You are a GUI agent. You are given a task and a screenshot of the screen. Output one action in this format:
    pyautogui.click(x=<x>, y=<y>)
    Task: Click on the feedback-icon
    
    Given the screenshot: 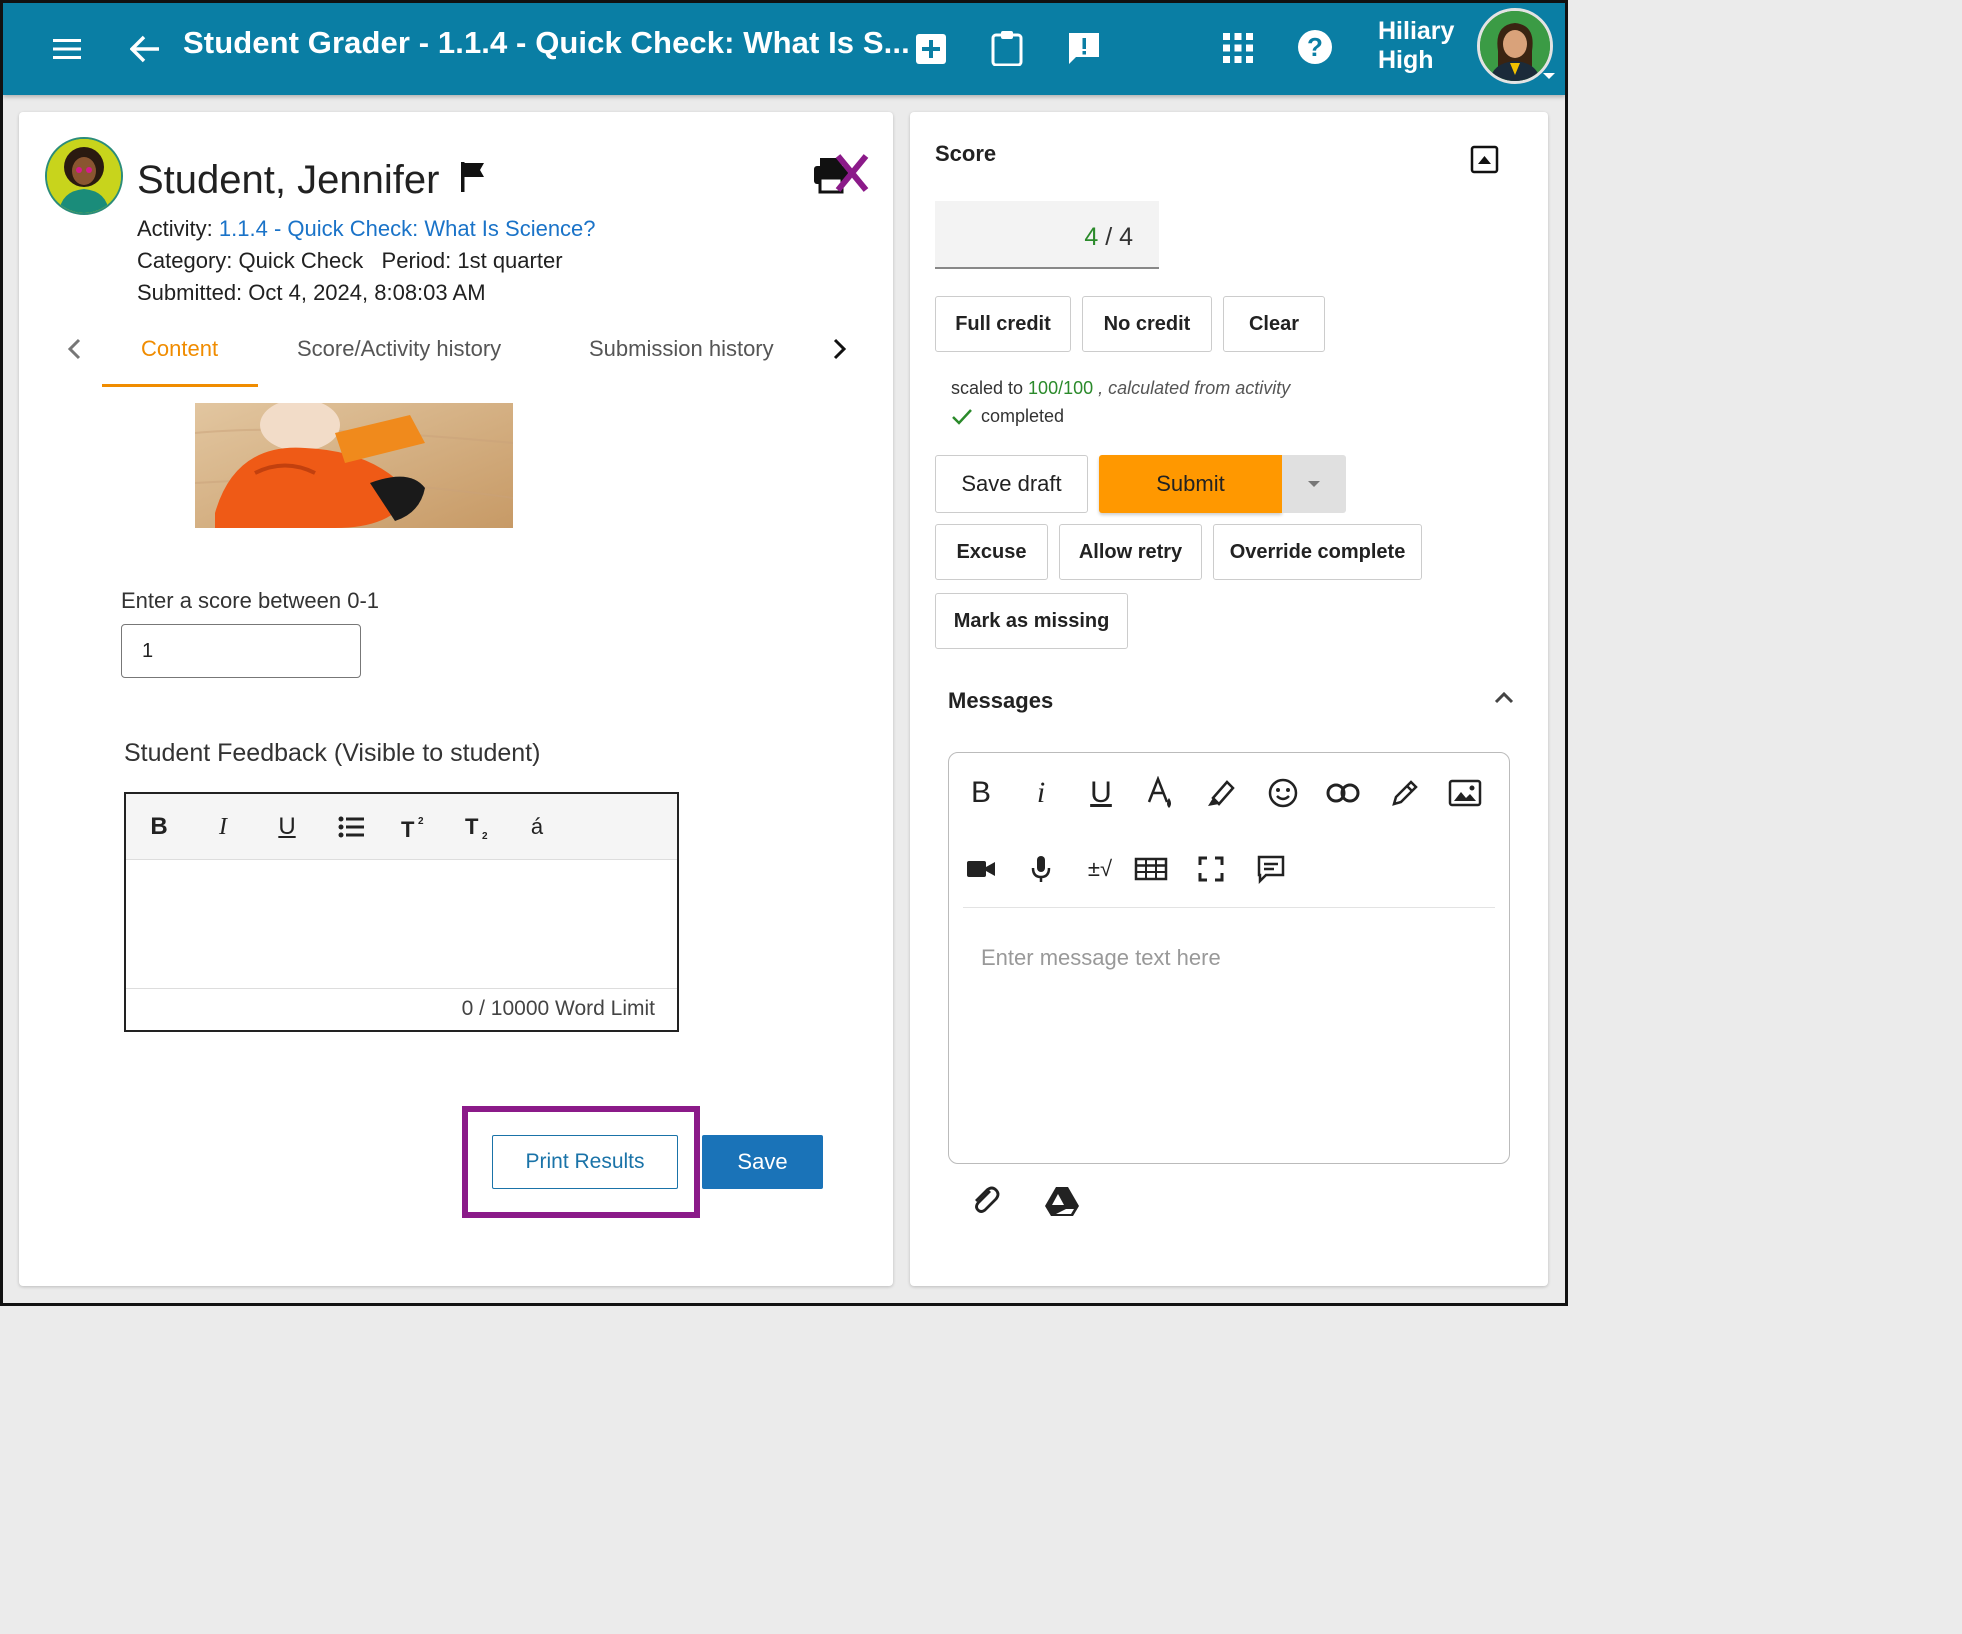 What is the action you would take?
    pyautogui.click(x=1084, y=48)
    